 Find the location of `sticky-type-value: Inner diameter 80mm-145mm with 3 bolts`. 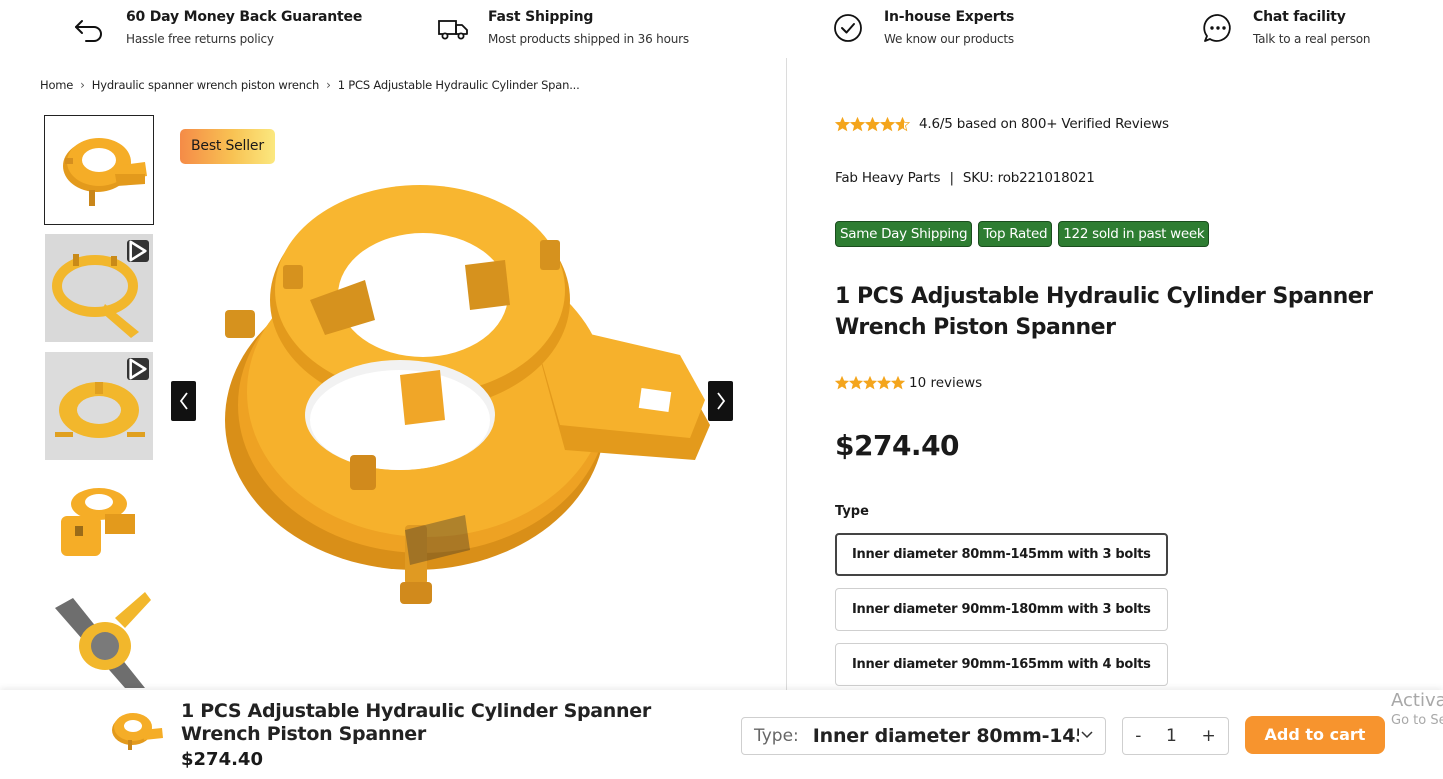

sticky-type-value: Inner diameter 80mm-145mm with 3 bolts is located at coordinates (945, 736).